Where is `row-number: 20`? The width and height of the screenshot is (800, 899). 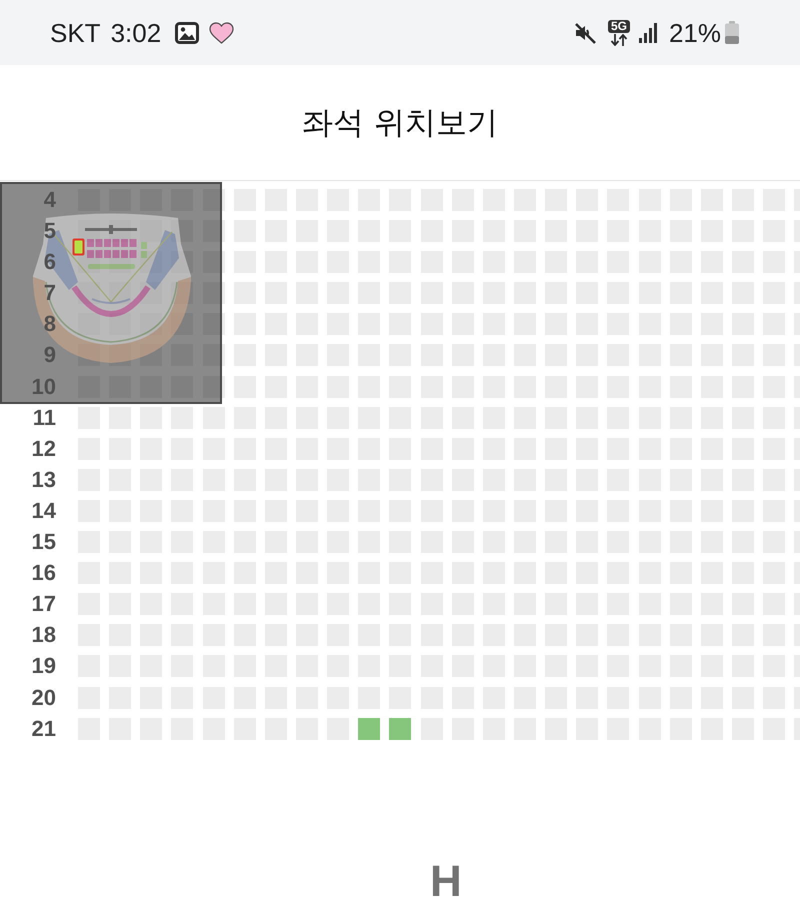
row-number: 20 is located at coordinates (43, 697).